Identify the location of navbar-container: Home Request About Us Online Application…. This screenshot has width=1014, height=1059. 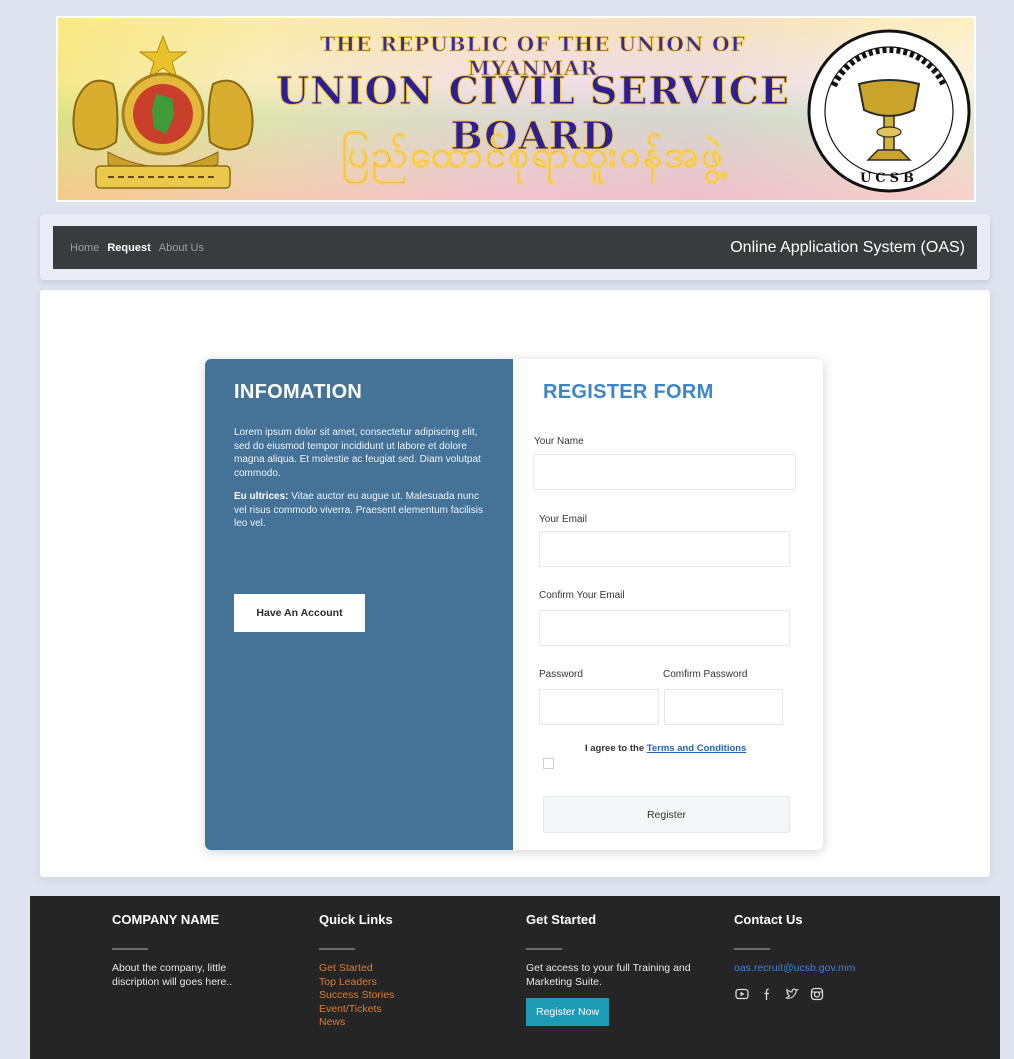
(515, 247).